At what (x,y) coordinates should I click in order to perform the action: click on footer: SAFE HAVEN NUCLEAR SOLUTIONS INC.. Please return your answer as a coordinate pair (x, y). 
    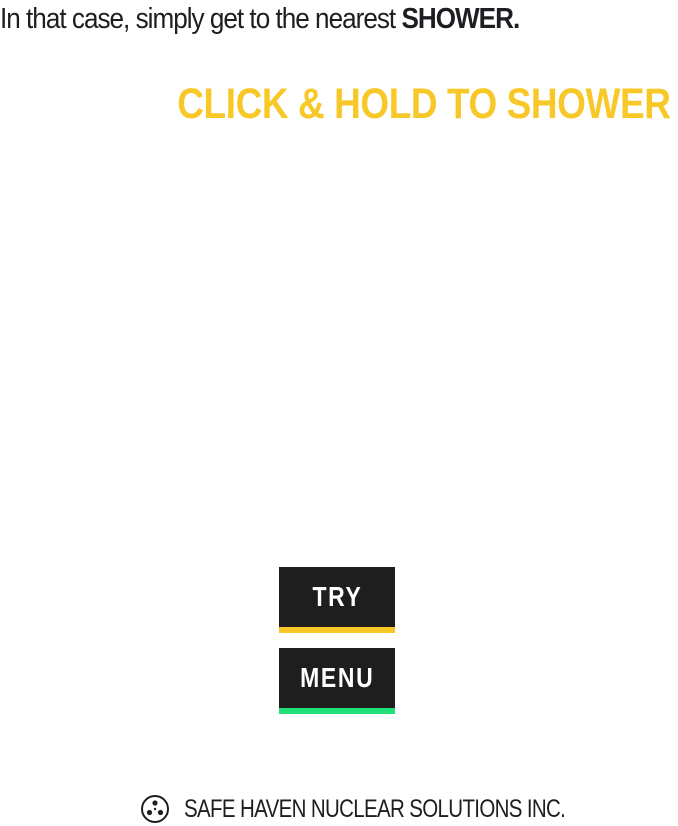
    Looking at the image, I should click on (394, 809).